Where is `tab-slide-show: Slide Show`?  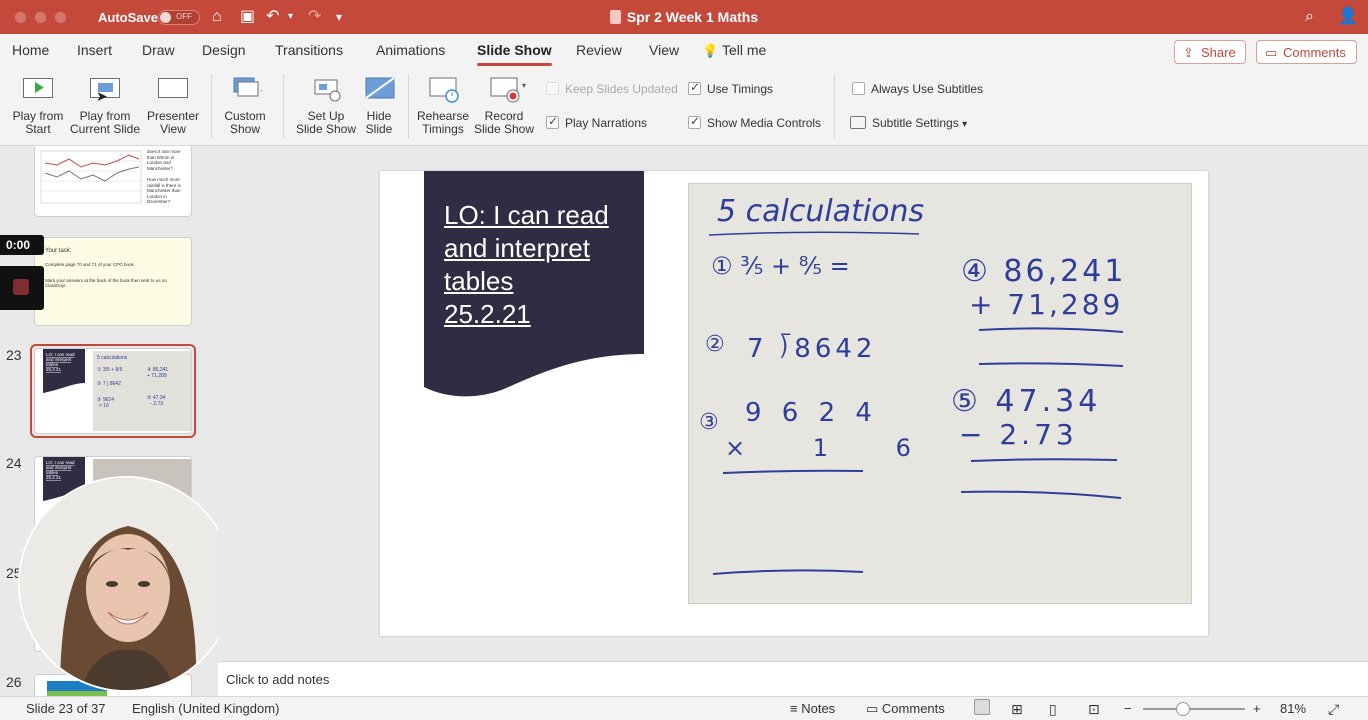 tab-slide-show: Slide Show is located at coordinates (514, 54).